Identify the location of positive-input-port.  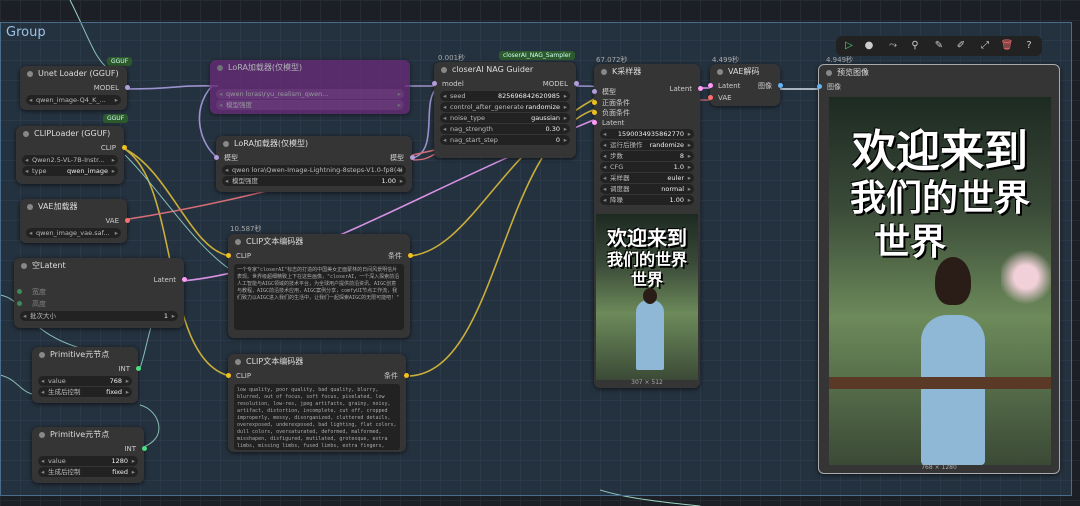
(594, 102).